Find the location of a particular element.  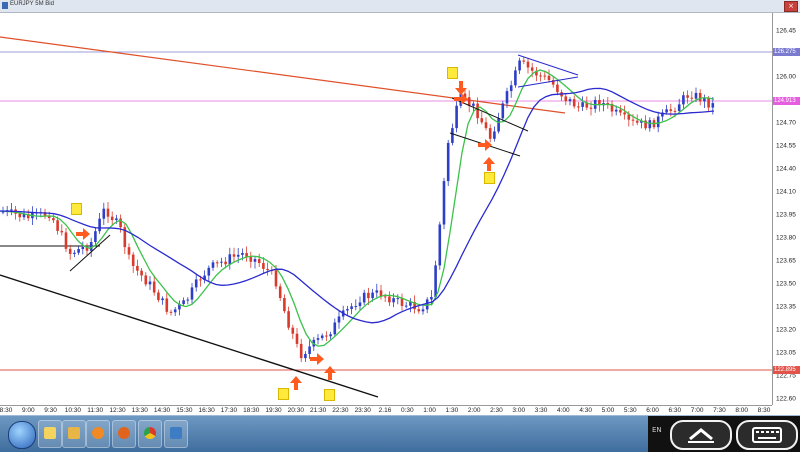

price-tick-label: 123.80 is located at coordinates (786, 238).